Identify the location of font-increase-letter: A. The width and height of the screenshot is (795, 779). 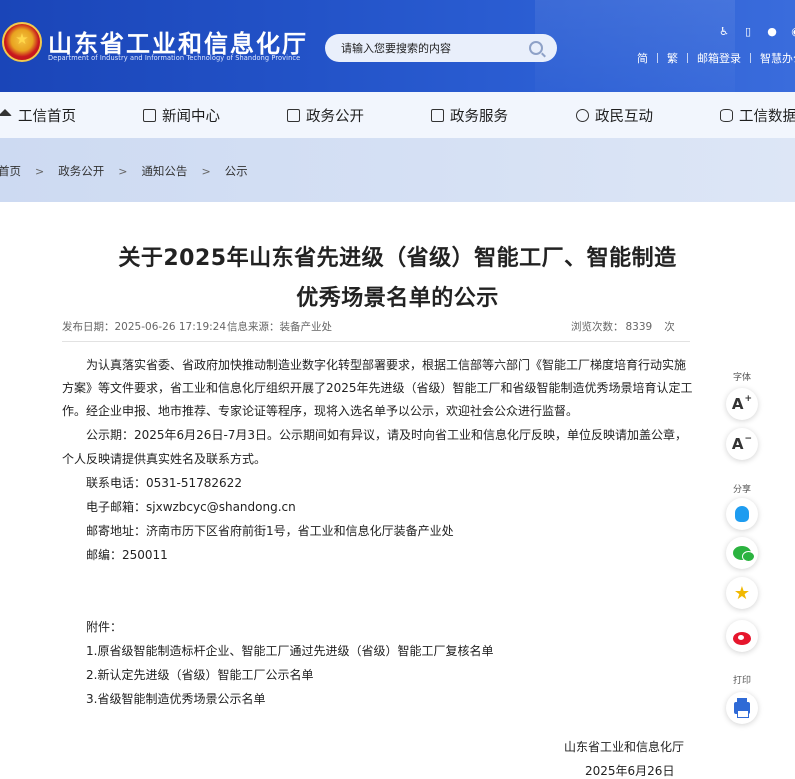
(737, 404).